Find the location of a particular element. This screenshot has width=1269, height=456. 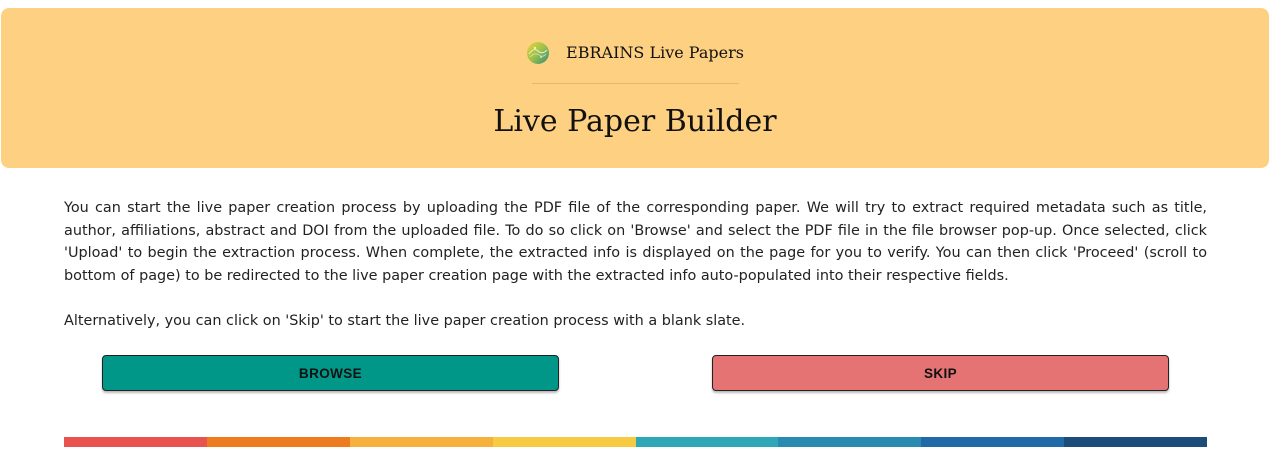

header-divider is located at coordinates (635, 83).